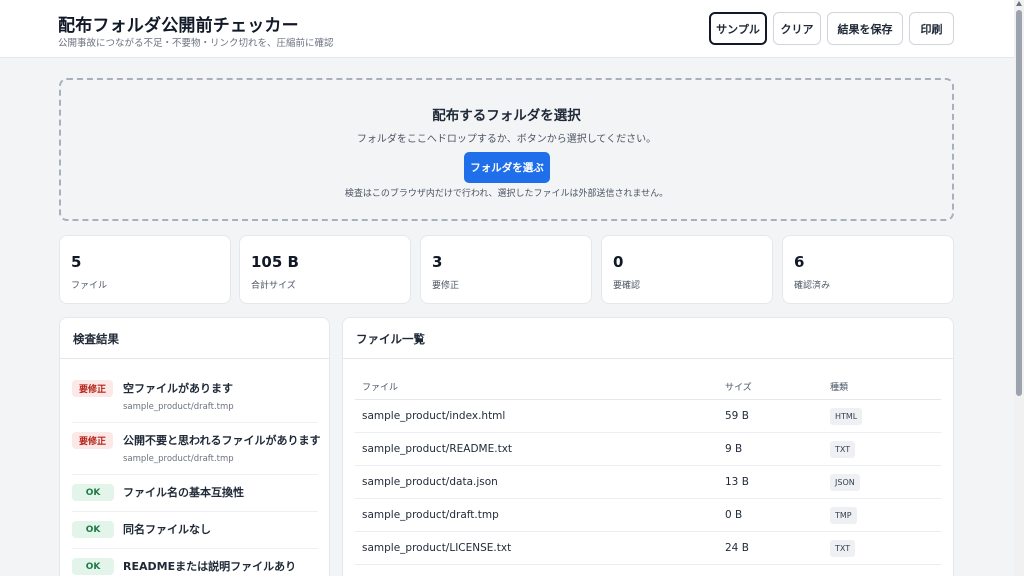  What do you see at coordinates (434, 416) in the screenshot?
I see `file-name: sample_product/index.html` at bounding box center [434, 416].